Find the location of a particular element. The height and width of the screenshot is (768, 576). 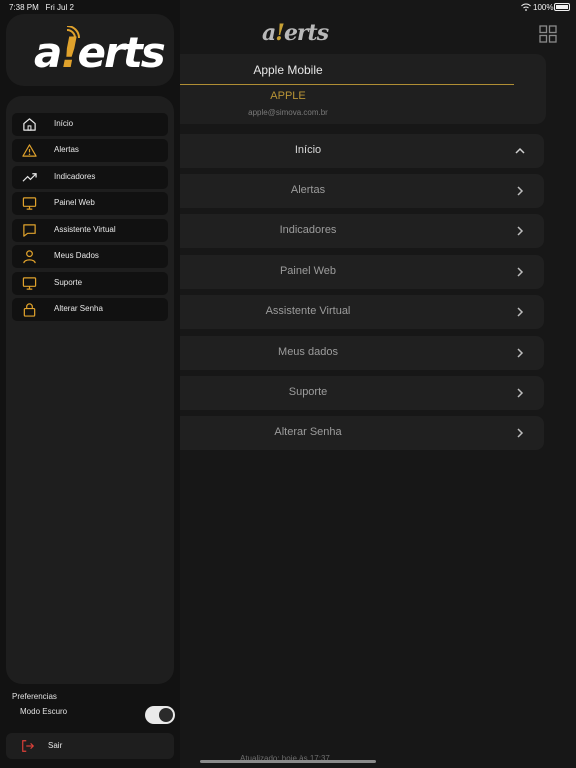

battery-percent: 100% is located at coordinates (543, 7).